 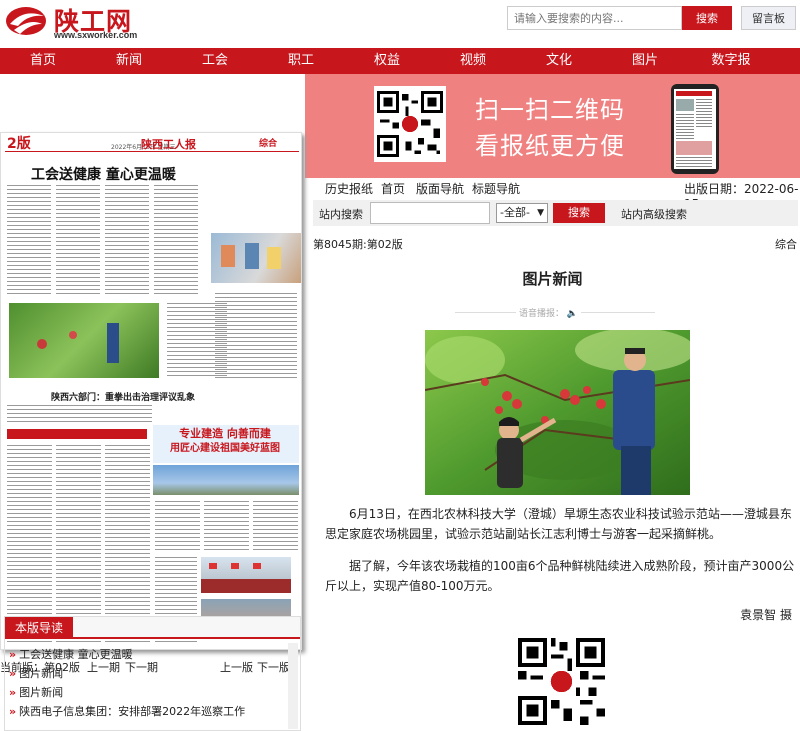 What do you see at coordinates (268, 144) in the screenshot?
I see `paper-section: 综合` at bounding box center [268, 144].